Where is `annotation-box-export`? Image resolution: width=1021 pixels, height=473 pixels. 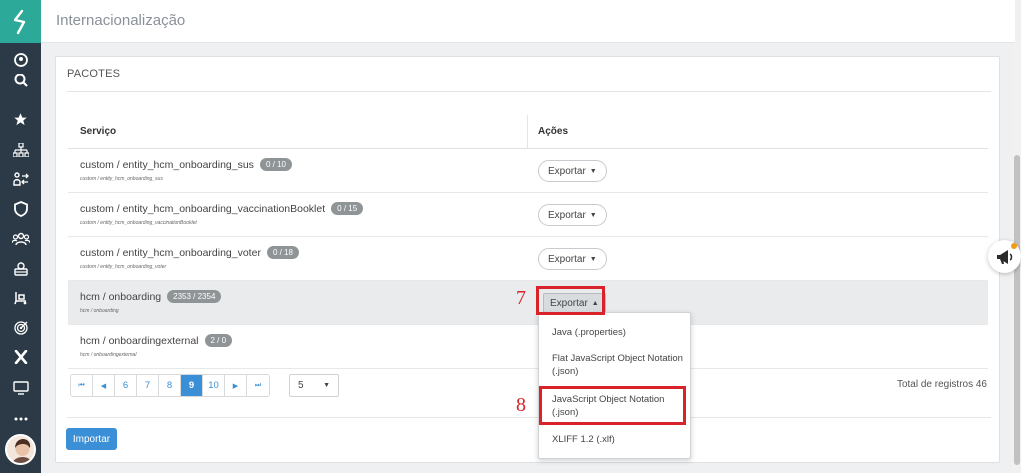
annotation-box-export is located at coordinates (570, 300).